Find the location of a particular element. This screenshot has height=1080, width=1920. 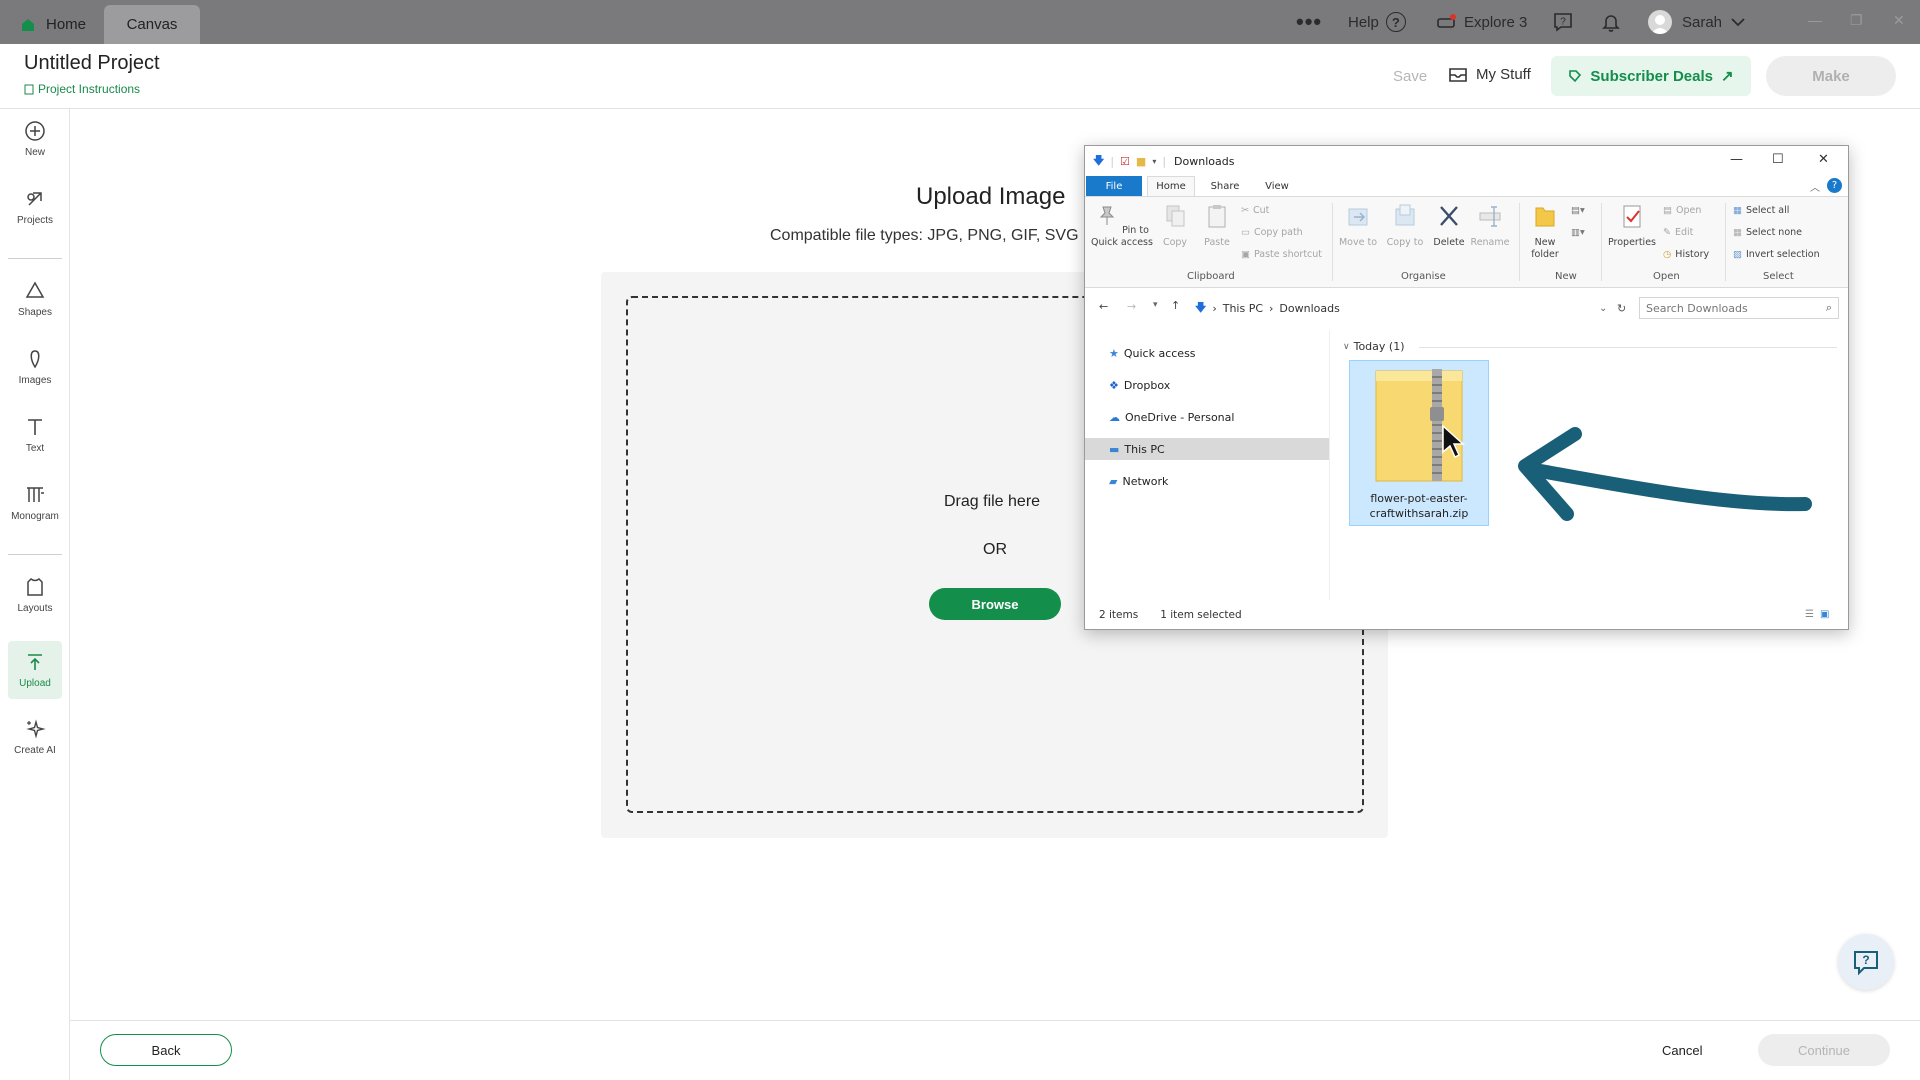

select-none-label: Select none is located at coordinates (1774, 232).